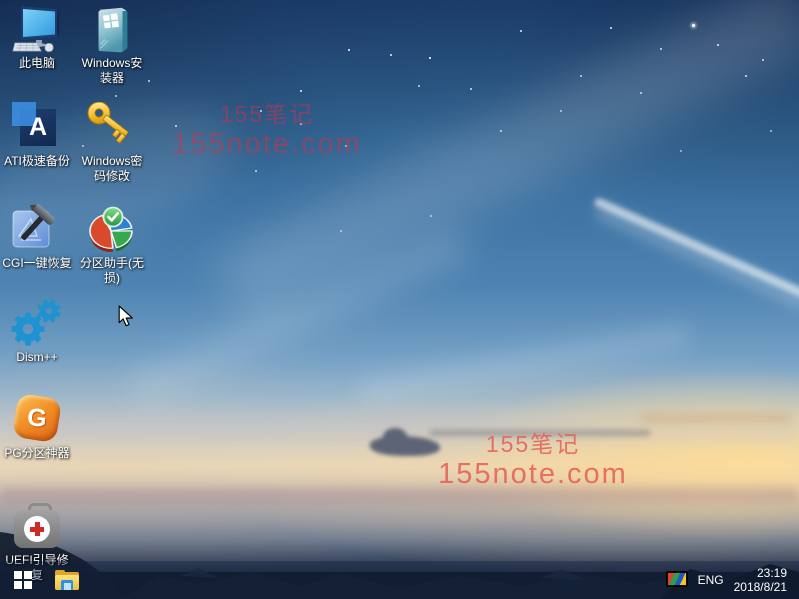  I want to click on cgi-recovery-icon, so click(37, 228).